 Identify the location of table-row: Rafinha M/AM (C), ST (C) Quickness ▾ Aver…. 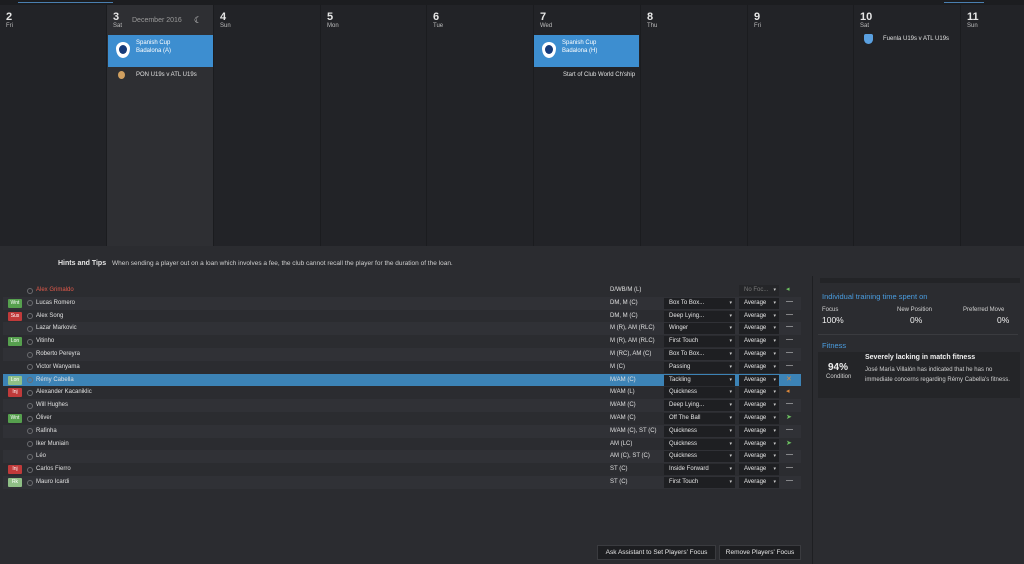
(402, 431).